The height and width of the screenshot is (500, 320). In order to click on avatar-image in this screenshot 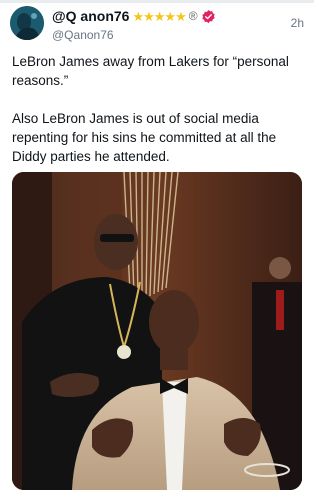, I will do `click(27, 23)`.